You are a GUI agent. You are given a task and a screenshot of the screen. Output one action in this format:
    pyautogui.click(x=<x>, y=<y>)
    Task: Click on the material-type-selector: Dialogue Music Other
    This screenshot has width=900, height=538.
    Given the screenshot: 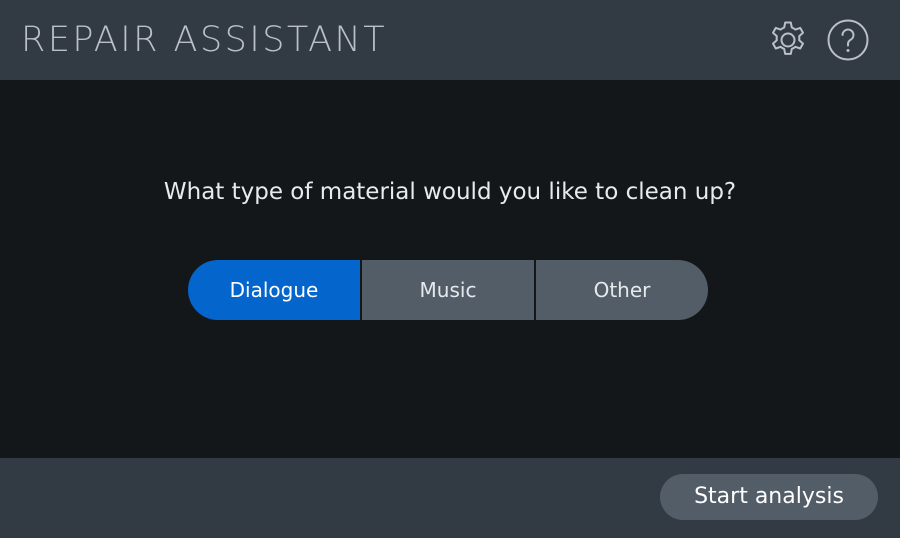 What is the action you would take?
    pyautogui.click(x=448, y=290)
    